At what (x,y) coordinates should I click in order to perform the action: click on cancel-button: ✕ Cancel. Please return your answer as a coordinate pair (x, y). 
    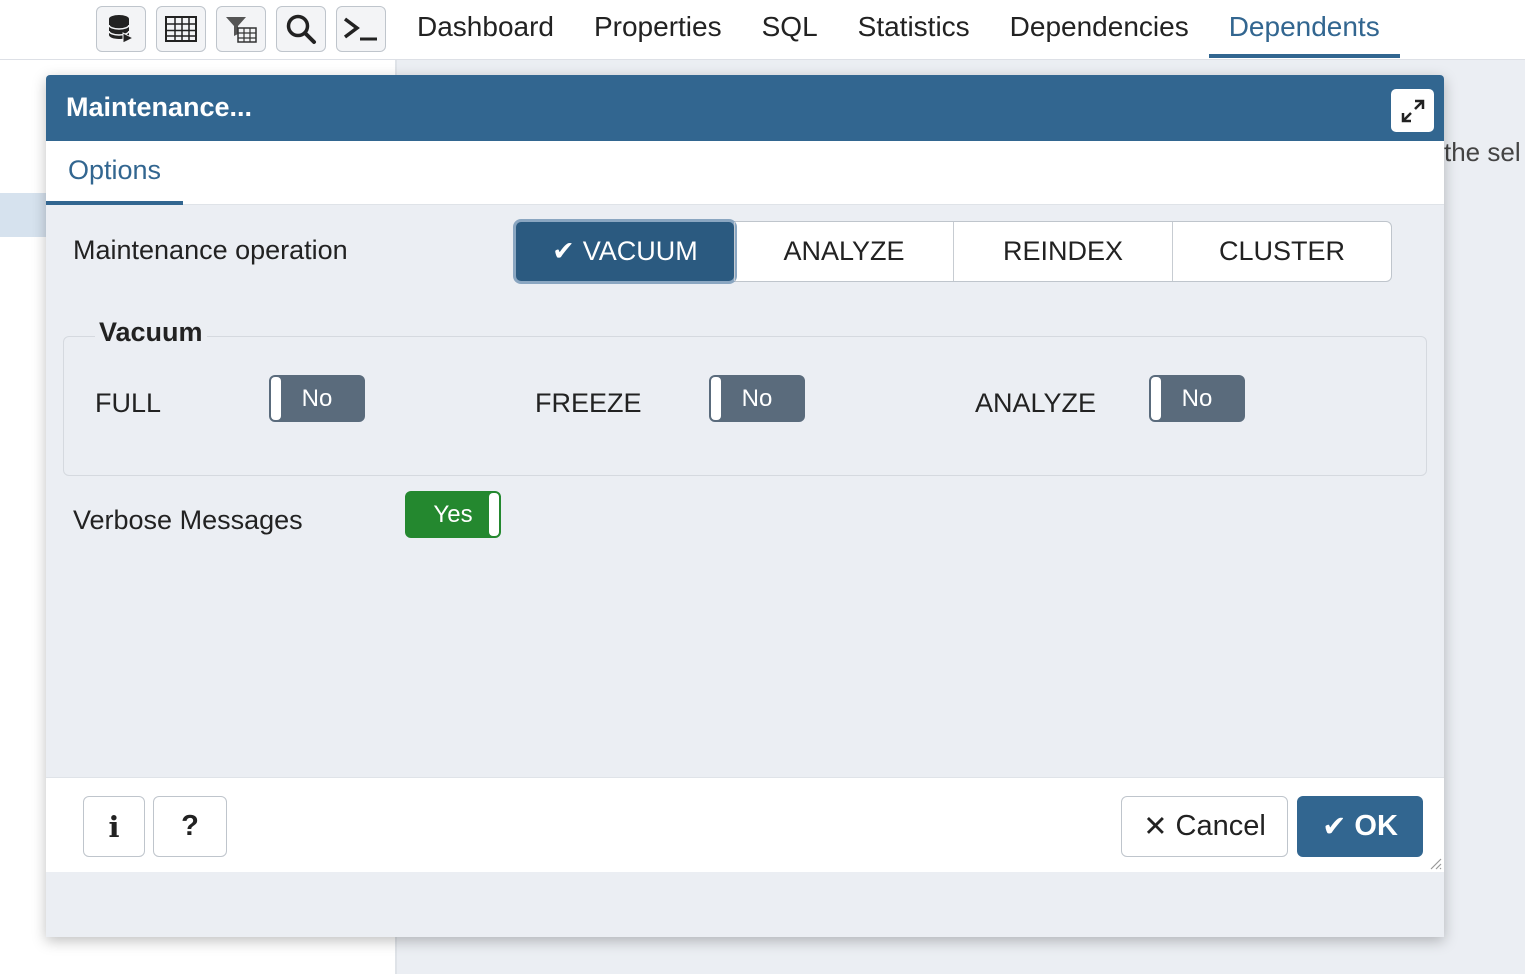
    Looking at the image, I should click on (1204, 826).